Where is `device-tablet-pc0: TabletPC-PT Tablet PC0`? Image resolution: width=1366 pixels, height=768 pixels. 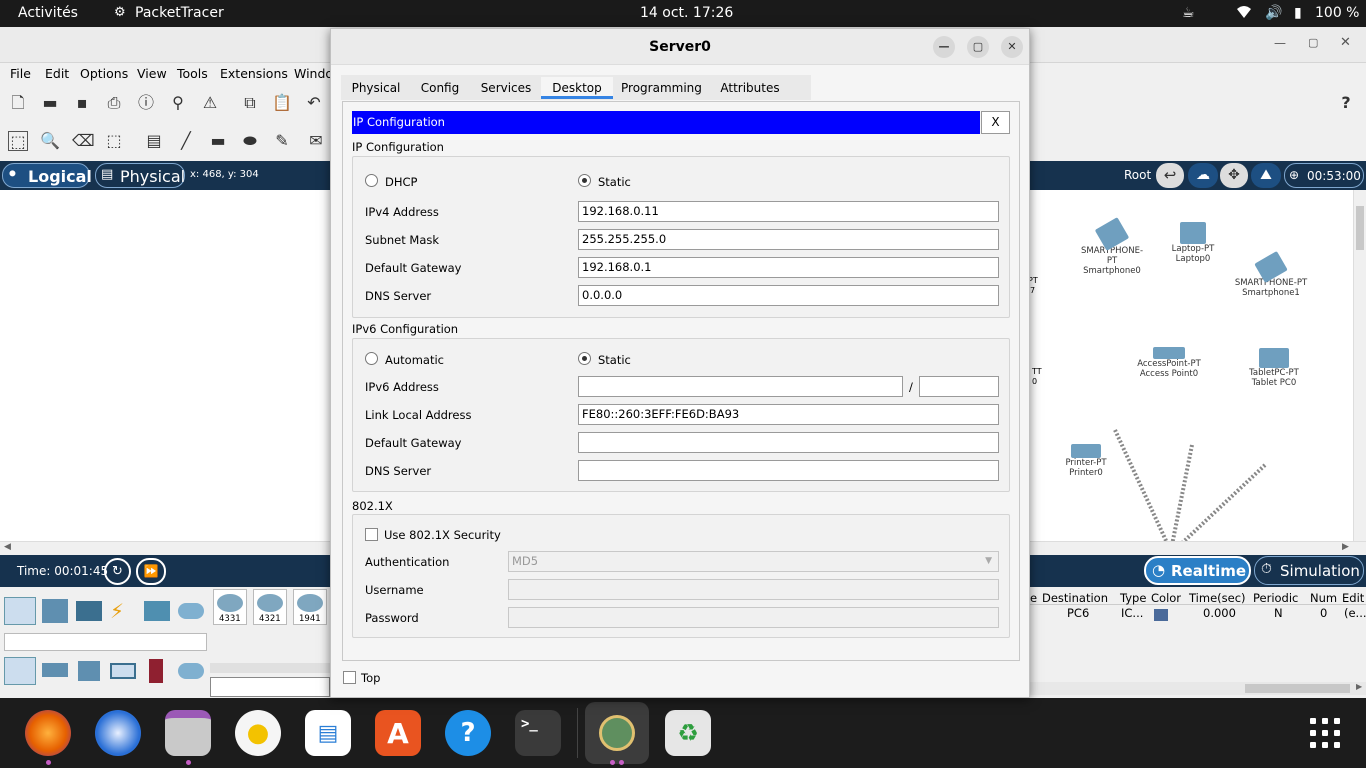 device-tablet-pc0: TabletPC-PT Tablet PC0 is located at coordinates (1274, 368).